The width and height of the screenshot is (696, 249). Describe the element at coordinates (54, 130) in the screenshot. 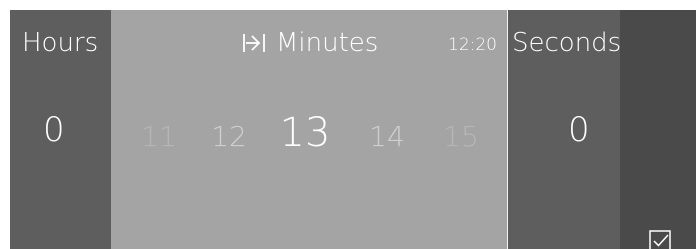

I see `hours-value: 0` at that location.